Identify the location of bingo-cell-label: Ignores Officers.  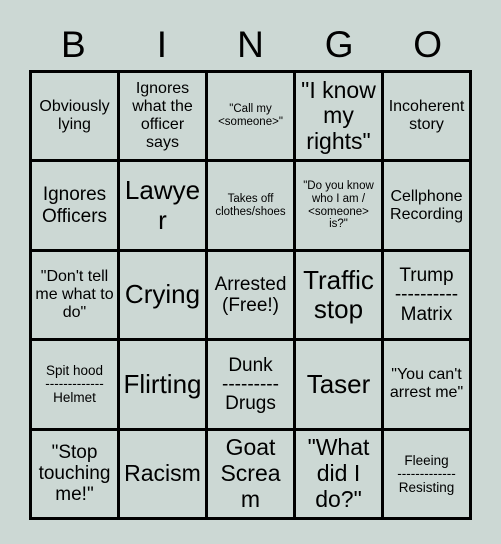
(74, 205).